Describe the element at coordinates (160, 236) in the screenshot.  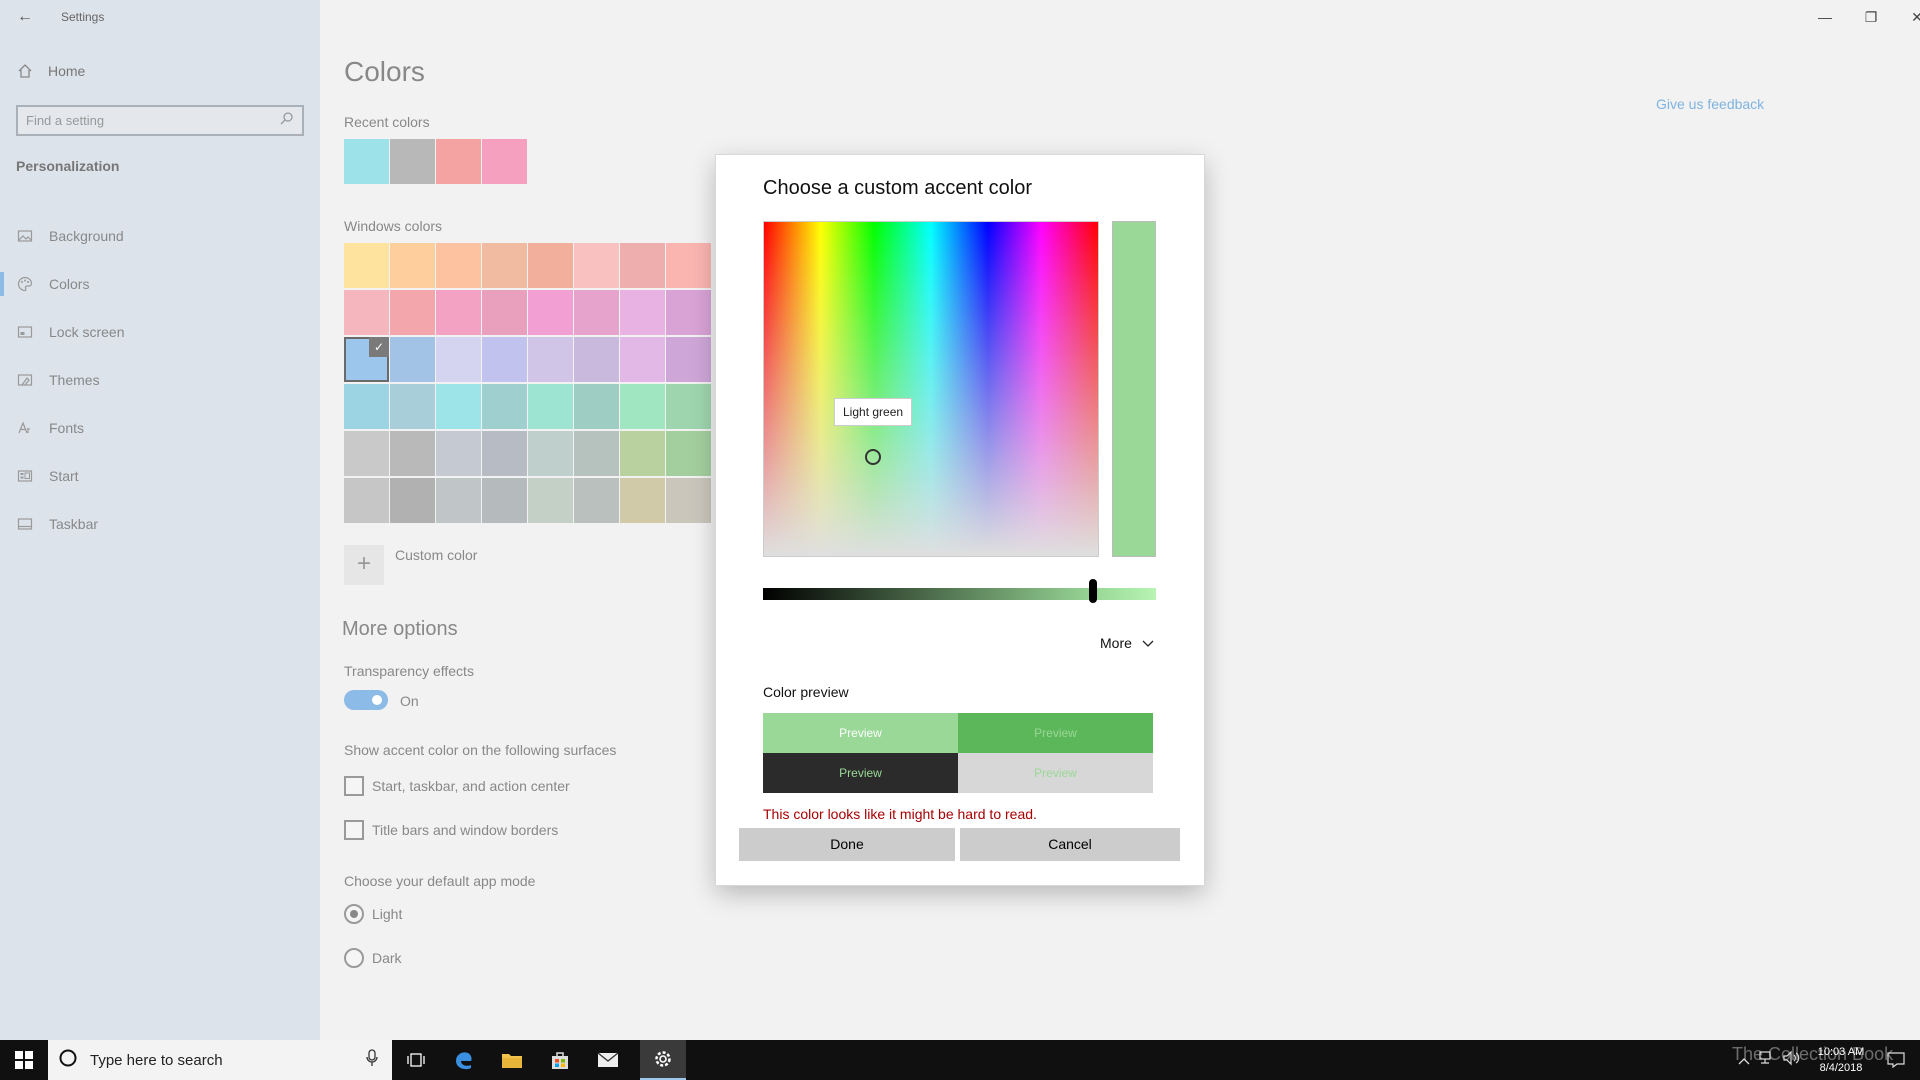
I see `sidebar-item-background: Background` at that location.